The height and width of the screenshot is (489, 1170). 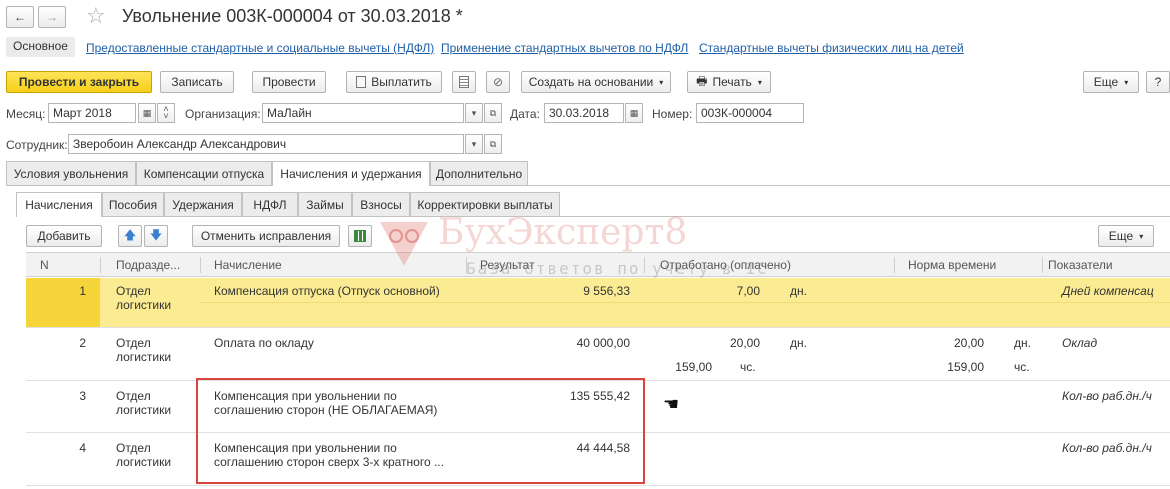 I want to click on org-open-button: ⧉, so click(x=493, y=113).